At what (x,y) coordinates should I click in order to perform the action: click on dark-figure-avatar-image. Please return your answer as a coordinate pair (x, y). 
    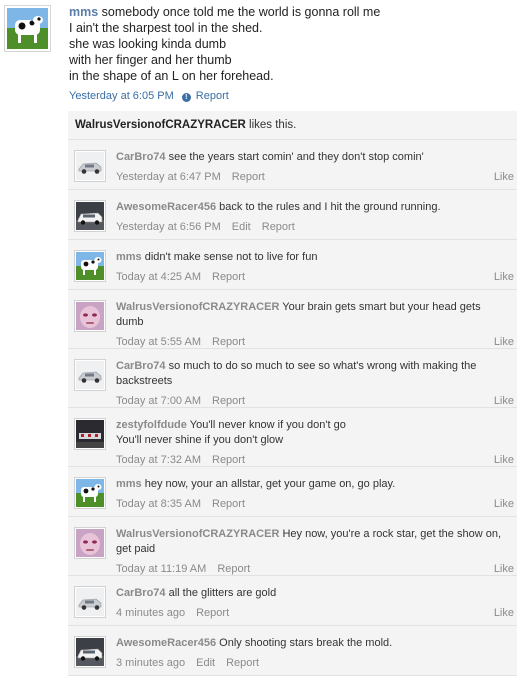
    Looking at the image, I should click on (90, 434).